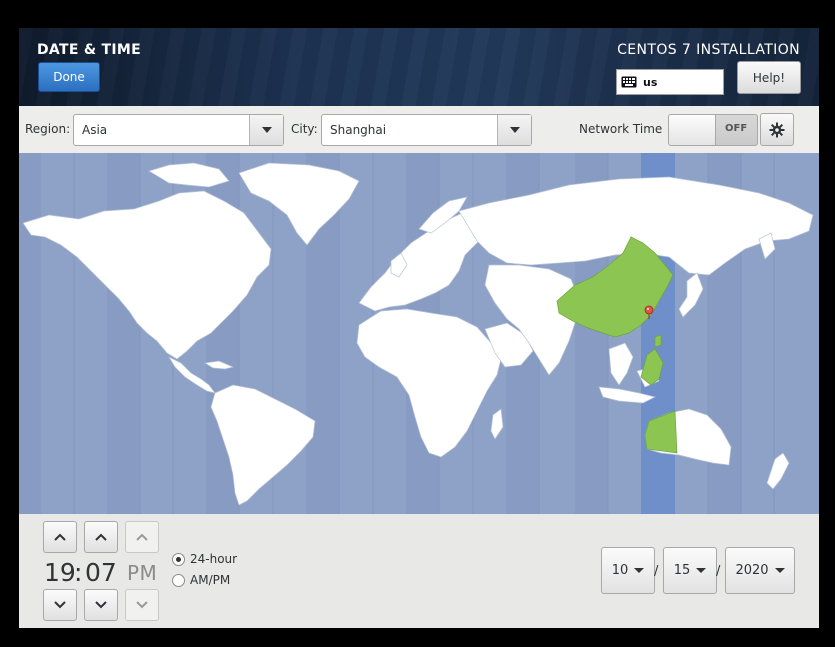 This screenshot has width=835, height=647. I want to click on minute-down-button, so click(101, 605).